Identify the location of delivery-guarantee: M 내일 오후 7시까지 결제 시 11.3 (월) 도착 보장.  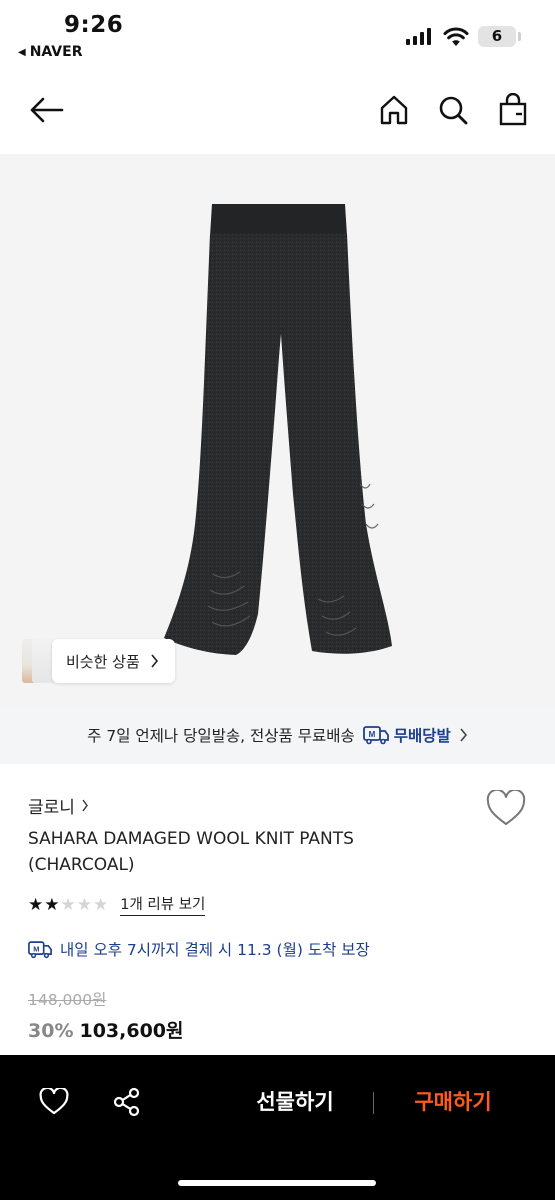
(199, 949).